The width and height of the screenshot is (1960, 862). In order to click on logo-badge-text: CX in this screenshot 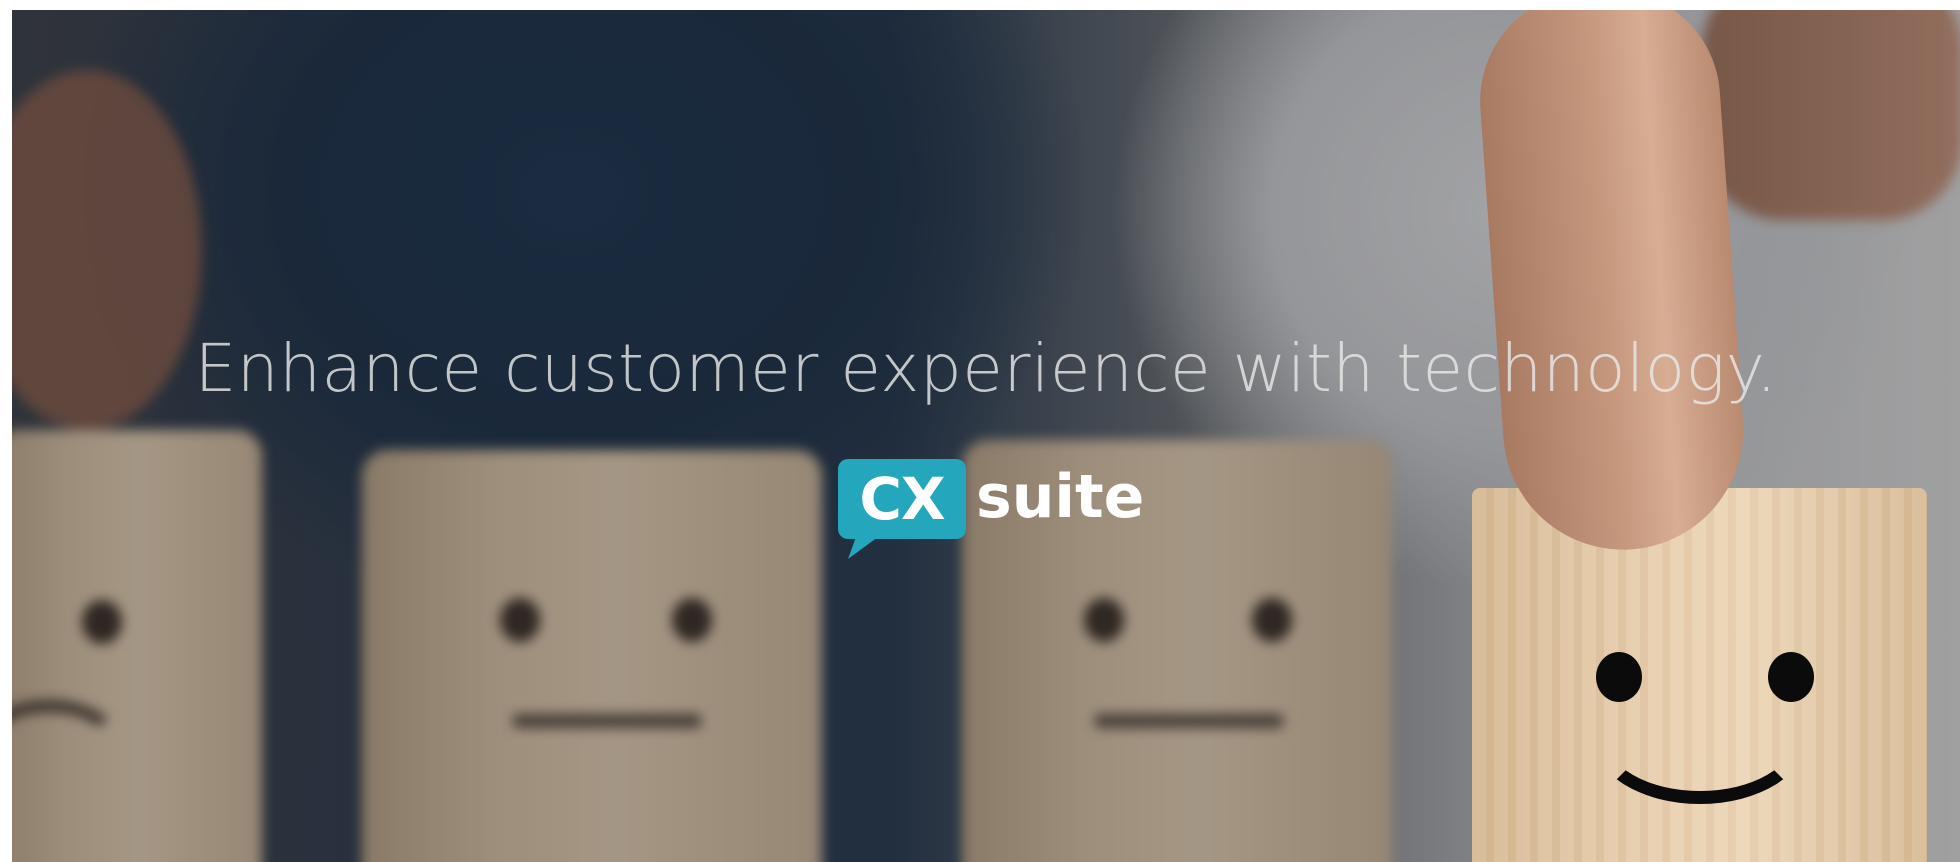, I will do `click(902, 499)`.